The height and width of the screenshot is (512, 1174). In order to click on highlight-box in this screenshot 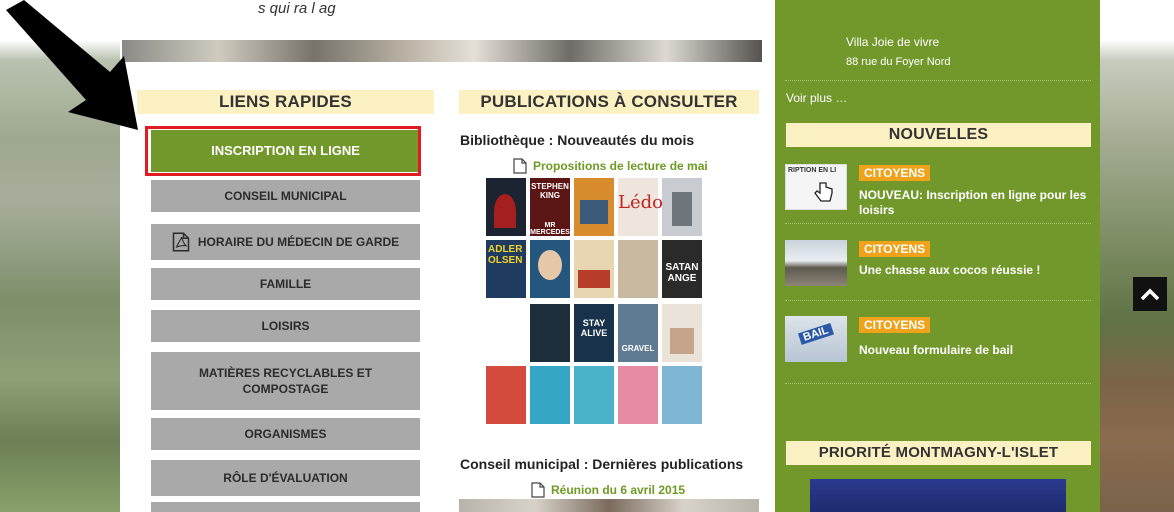, I will do `click(283, 151)`.